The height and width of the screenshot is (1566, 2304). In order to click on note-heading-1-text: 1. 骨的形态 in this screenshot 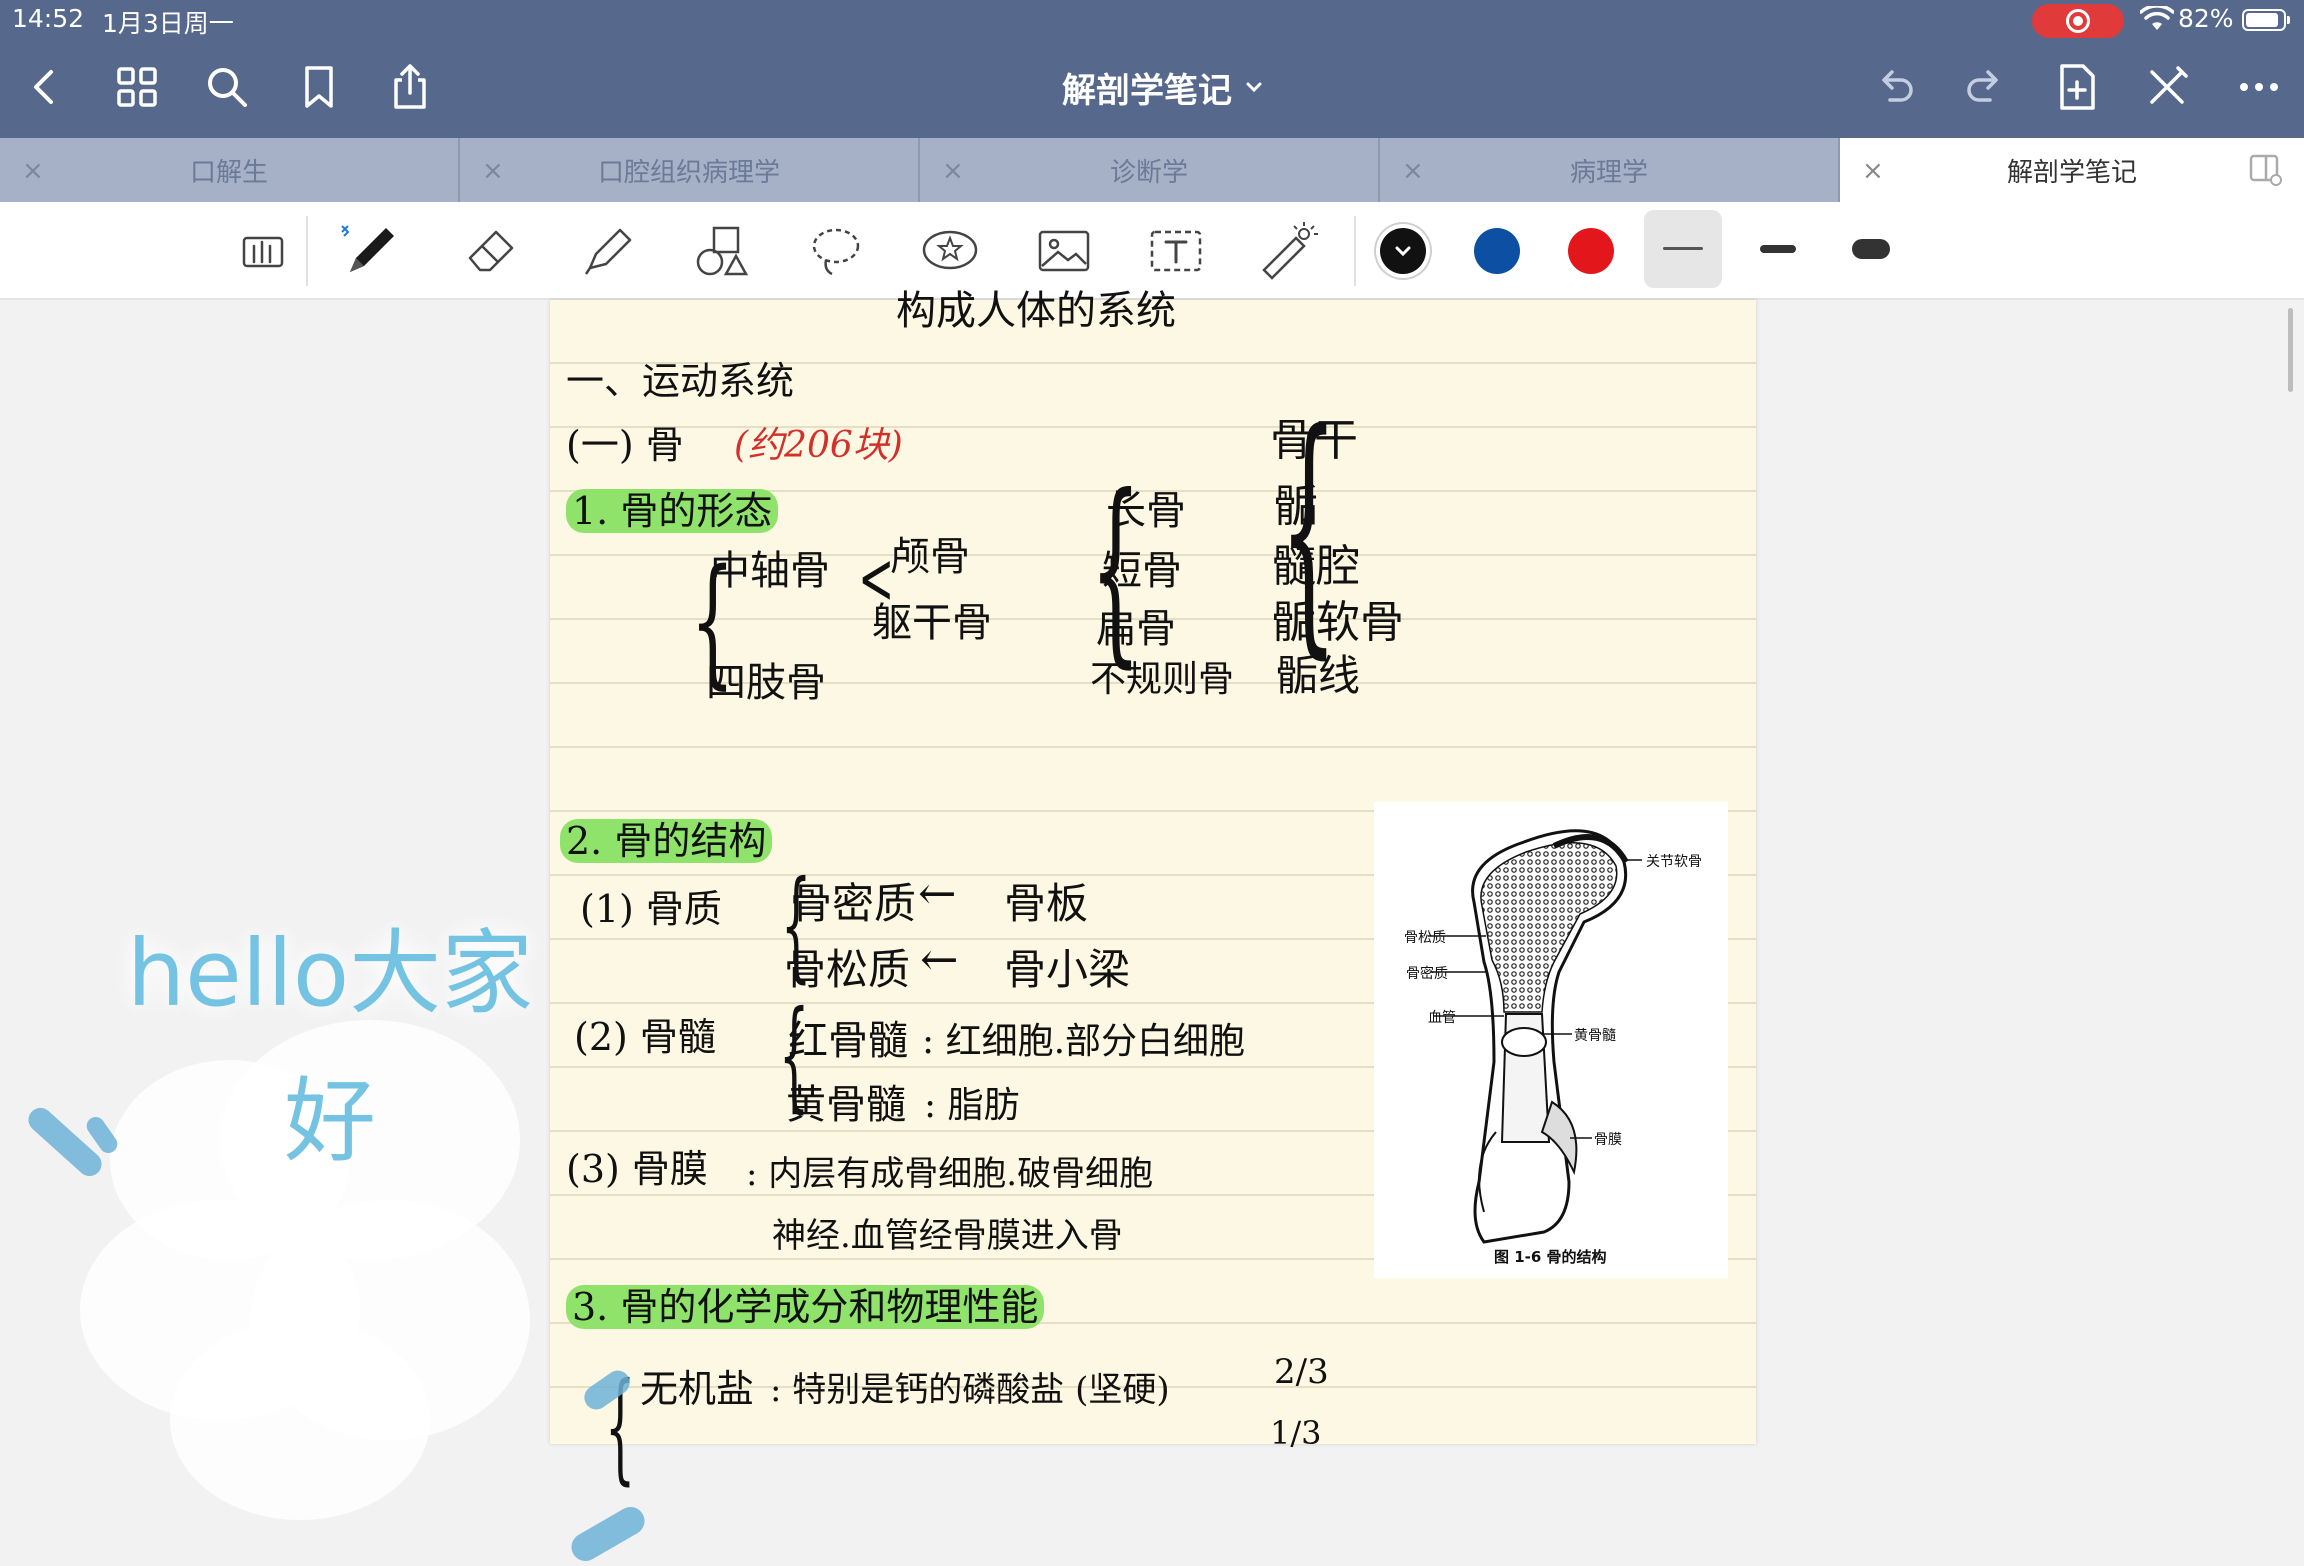, I will do `click(672, 511)`.